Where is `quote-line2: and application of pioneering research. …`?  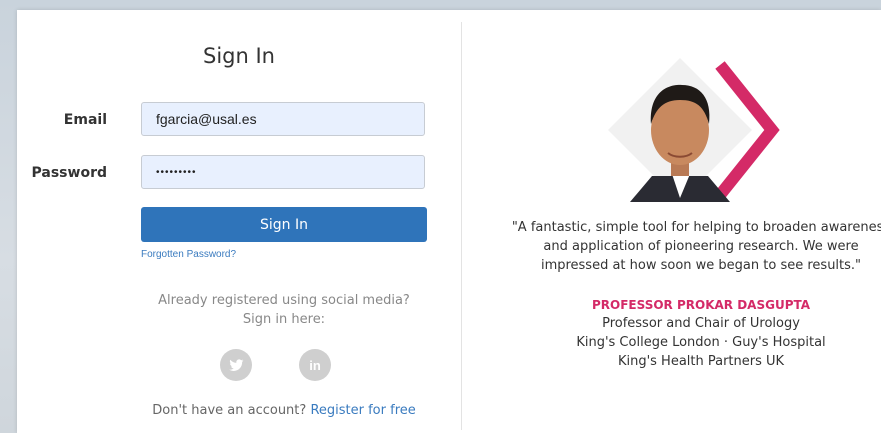 quote-line2: and application of pioneering research. … is located at coordinates (701, 246).